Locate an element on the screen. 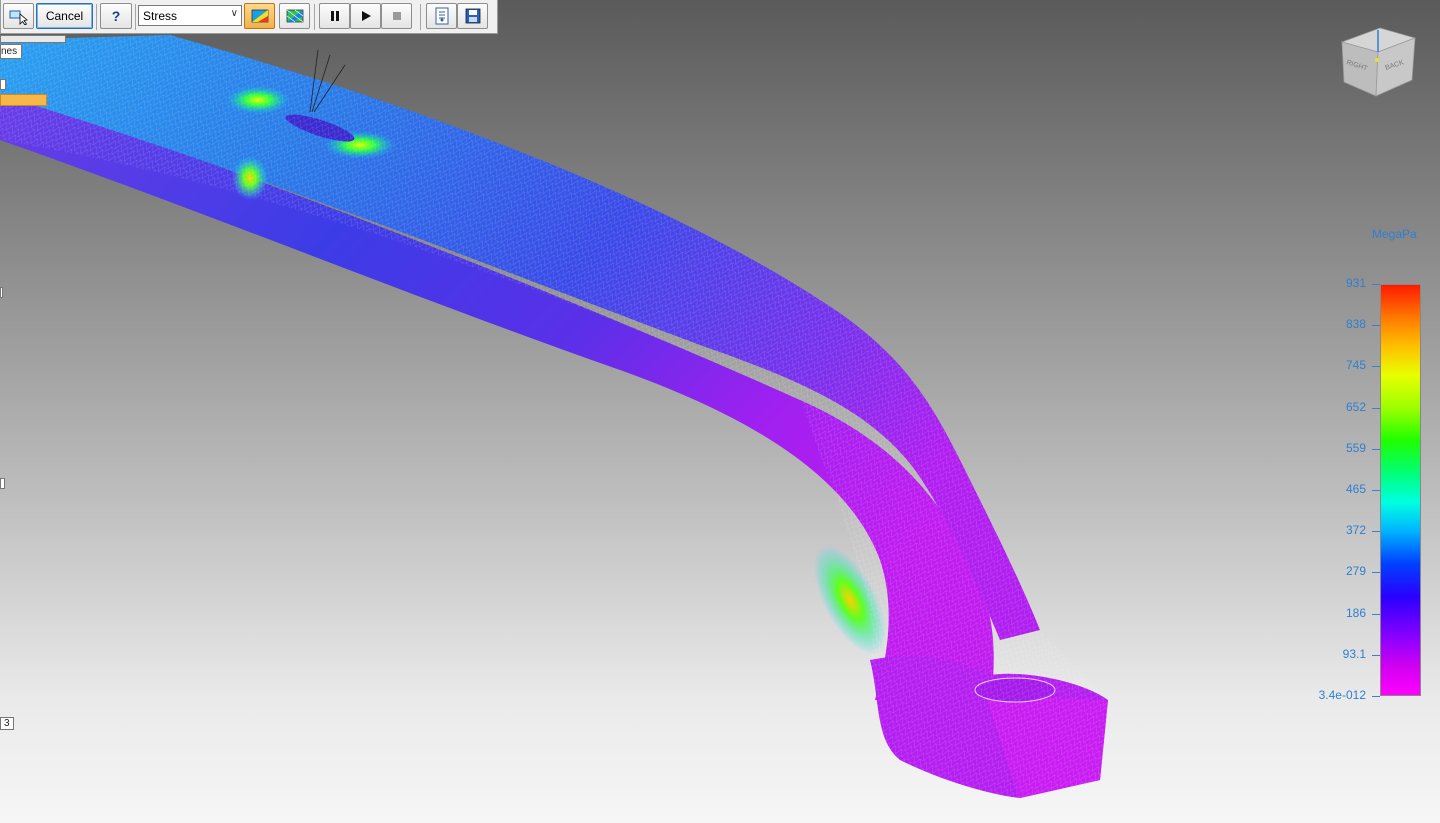 The width and height of the screenshot is (1440, 823). legend-value-label: 93.1 is located at coordinates (1354, 653).